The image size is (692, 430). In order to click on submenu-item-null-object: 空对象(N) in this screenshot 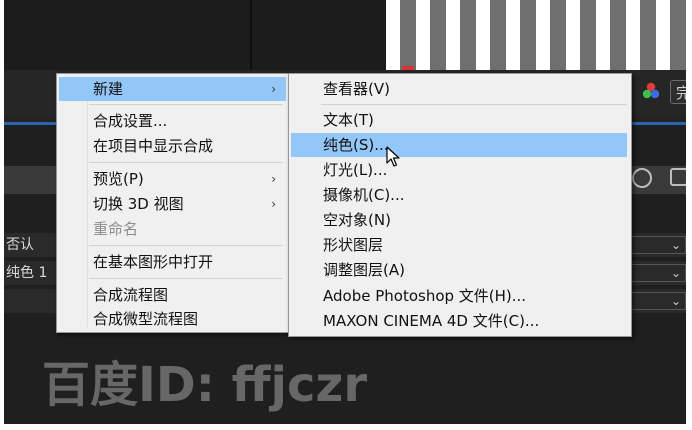, I will do `click(459, 220)`.